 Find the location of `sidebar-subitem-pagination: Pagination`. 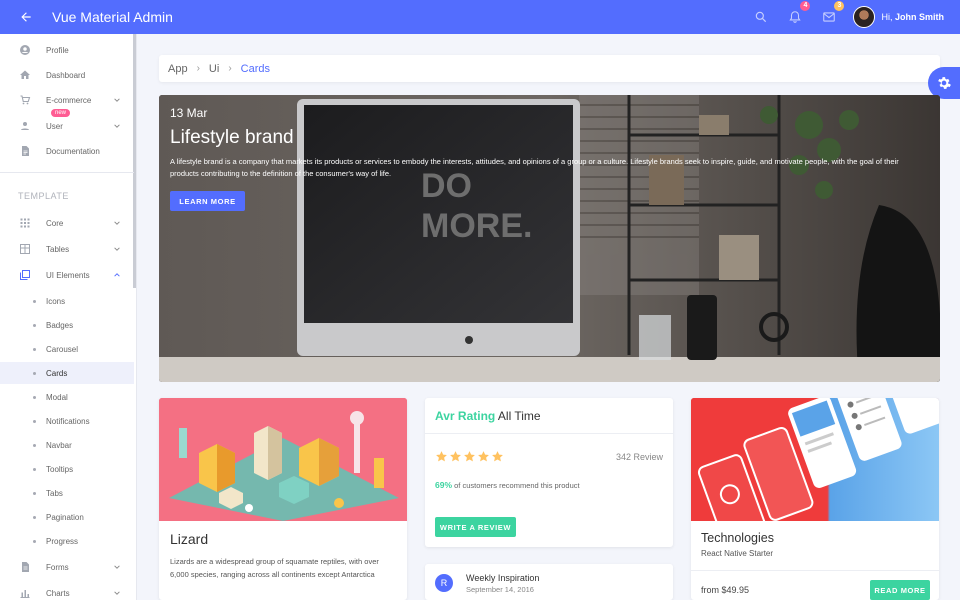

sidebar-subitem-pagination: Pagination is located at coordinates (67, 517).